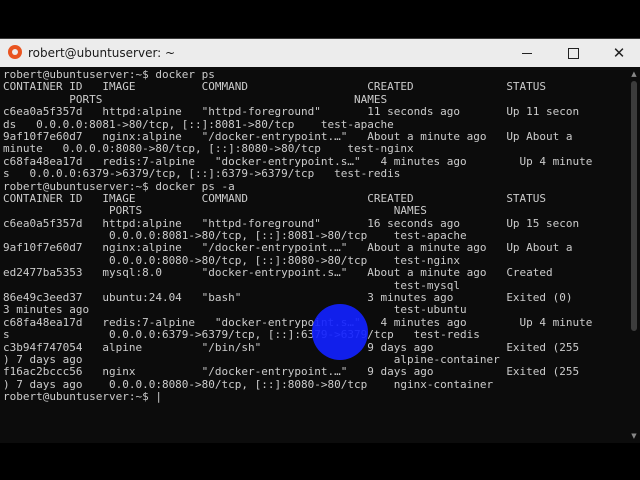 This screenshot has width=640, height=480. I want to click on minimize-button, so click(527, 53).